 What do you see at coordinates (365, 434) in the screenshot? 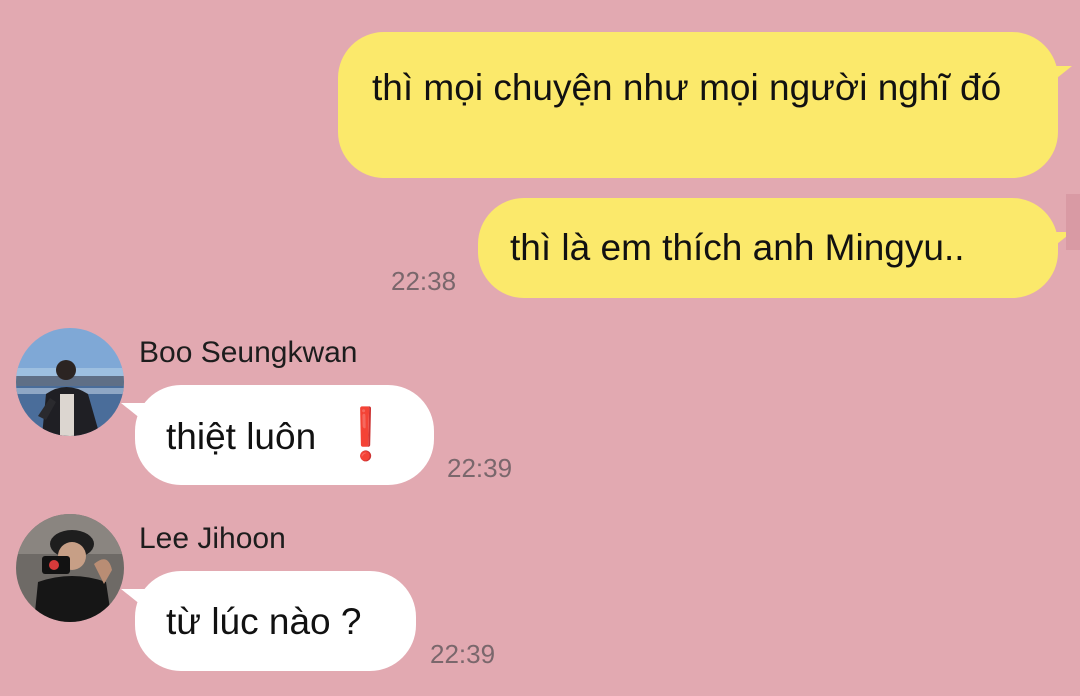
I see `red-exclamation-icon: ❗` at bounding box center [365, 434].